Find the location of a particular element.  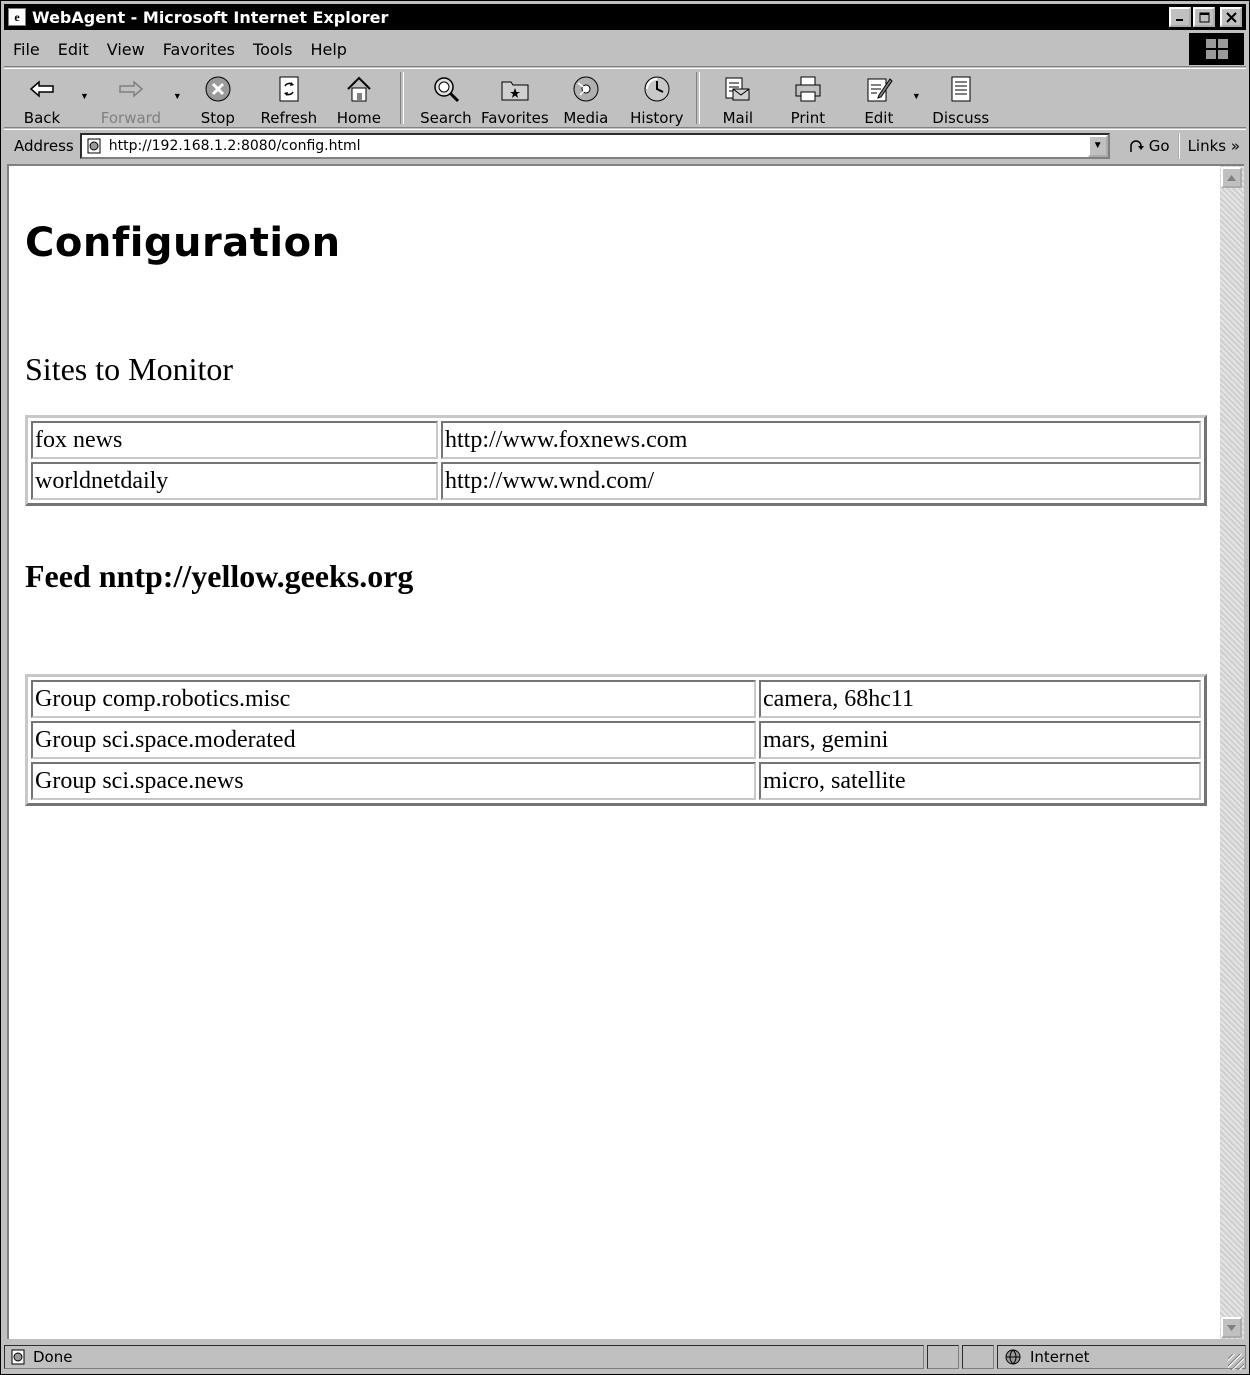

stop-icon is located at coordinates (218, 89).